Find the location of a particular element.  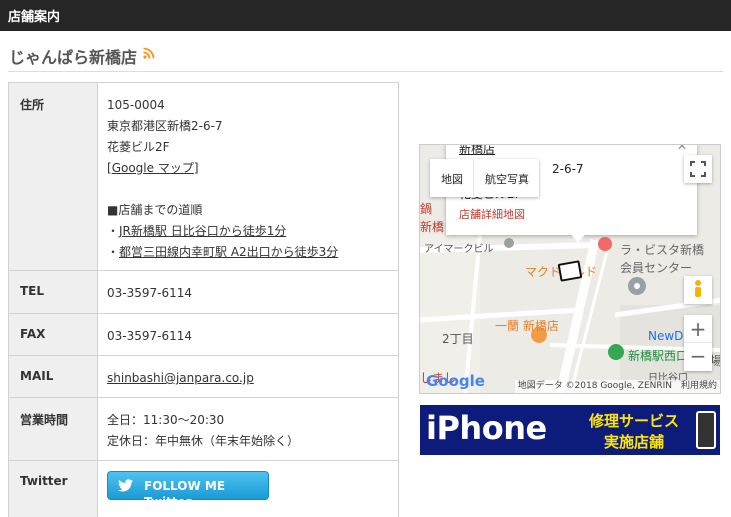

tab-satellite: 航空写真 is located at coordinates (506, 178).